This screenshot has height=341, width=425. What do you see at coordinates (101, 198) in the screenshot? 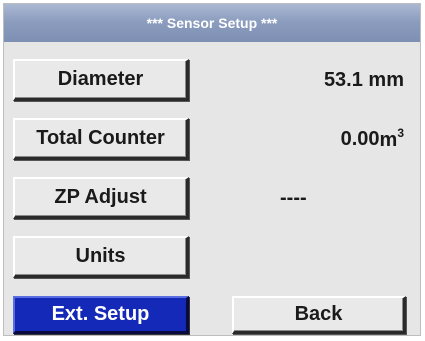
I see `zp-adjust-button: ZP Adjust` at bounding box center [101, 198].